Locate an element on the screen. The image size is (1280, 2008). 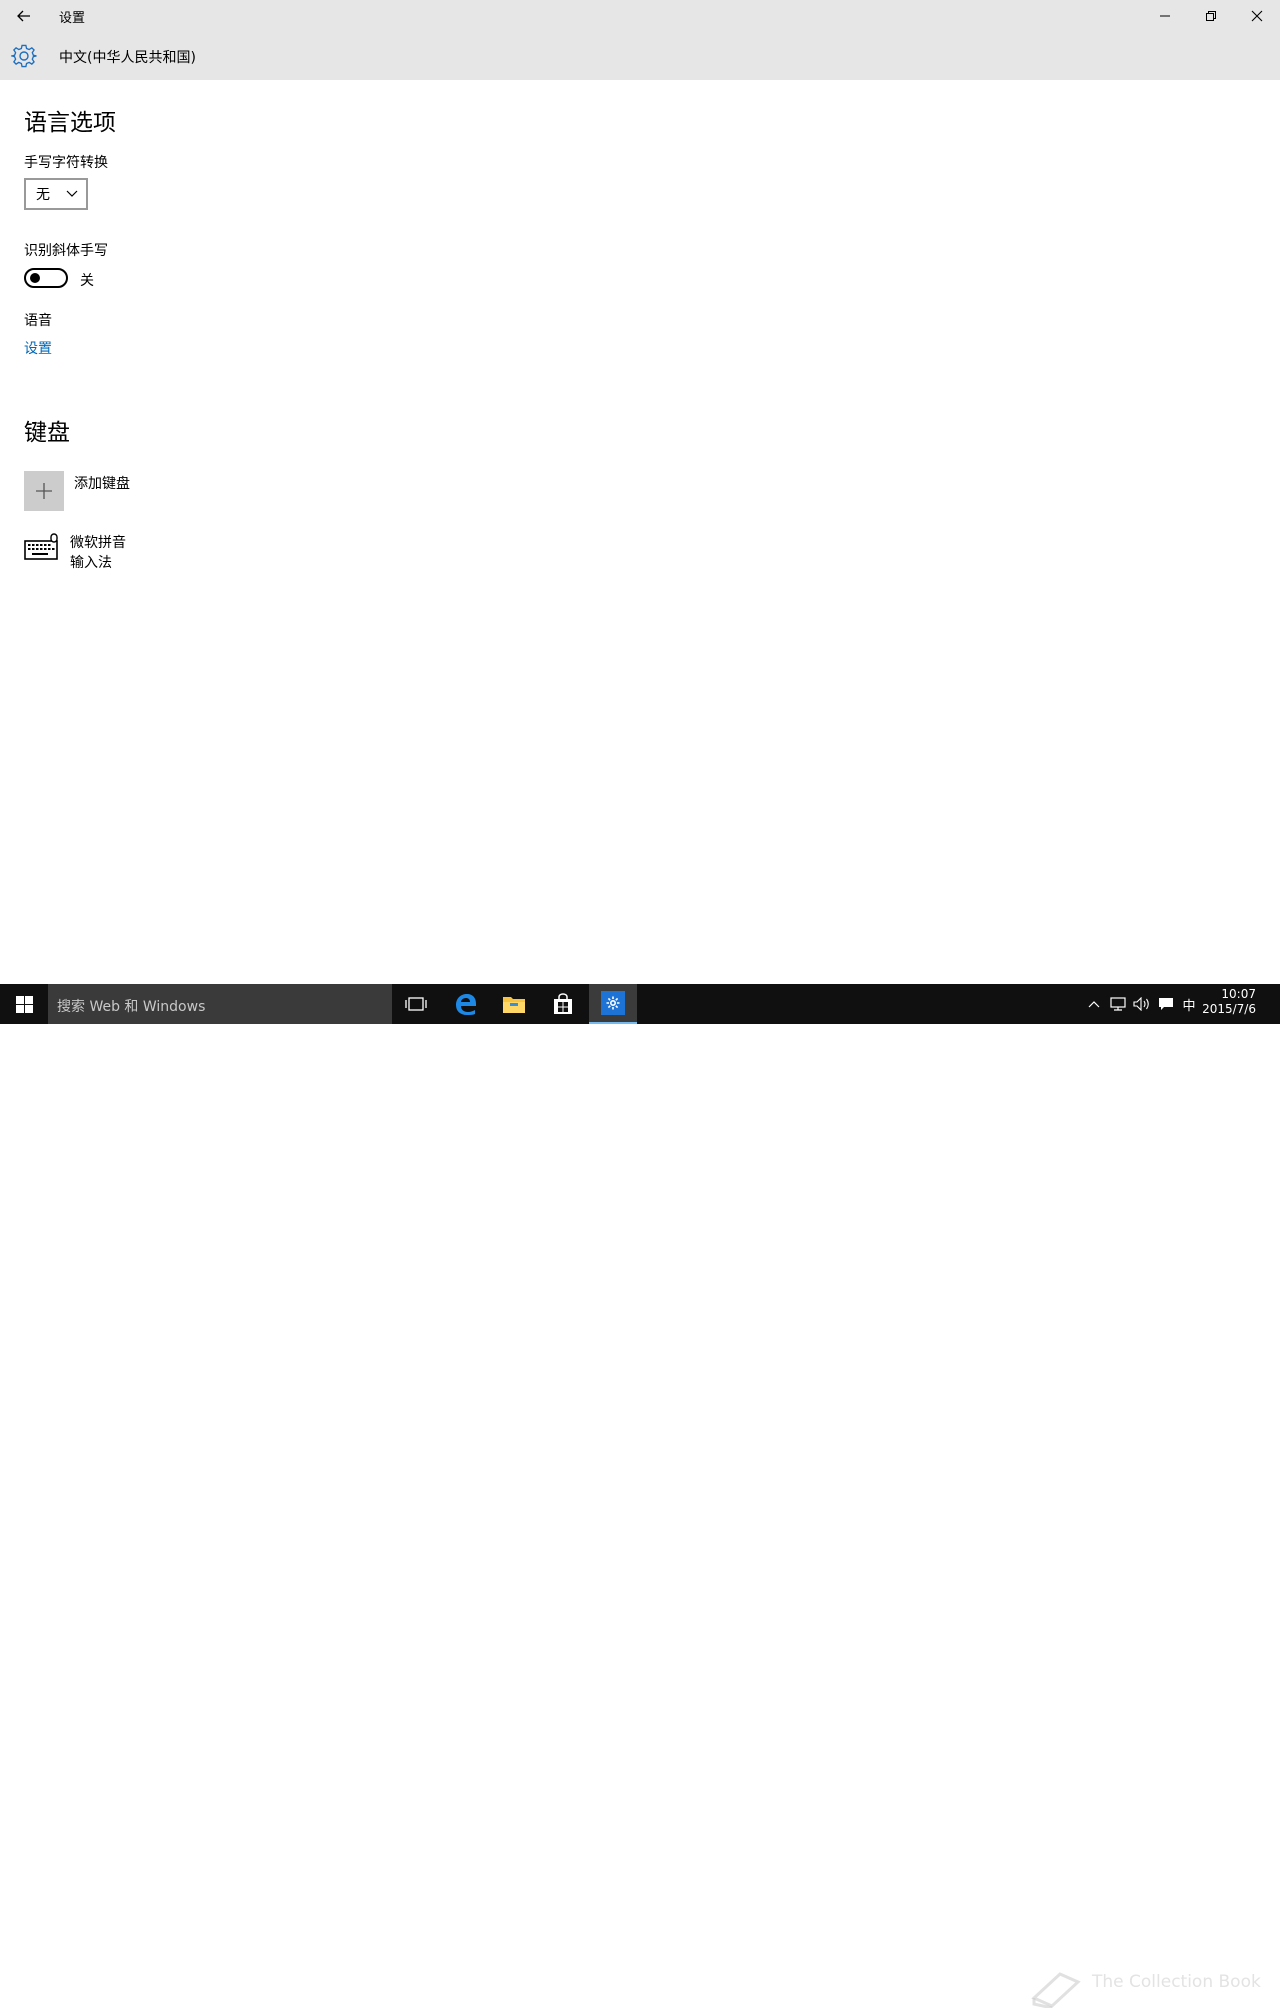
italic-handwriting-toggle is located at coordinates (46, 278).